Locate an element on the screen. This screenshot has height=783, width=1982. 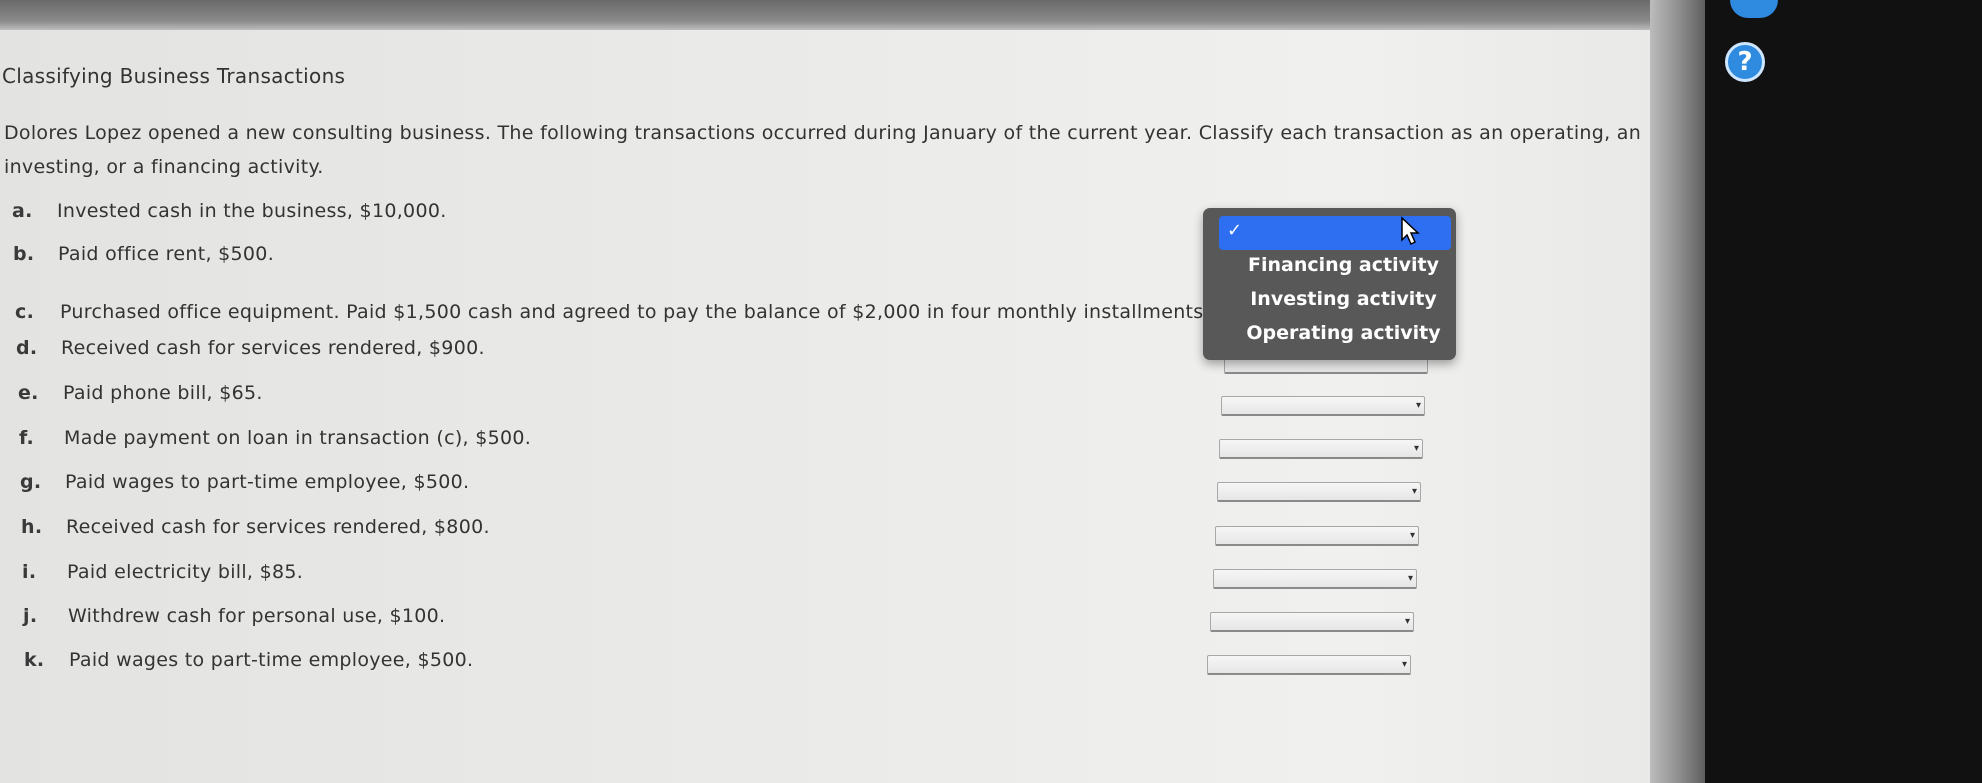
transaction-letter: j. is located at coordinates (30, 616).